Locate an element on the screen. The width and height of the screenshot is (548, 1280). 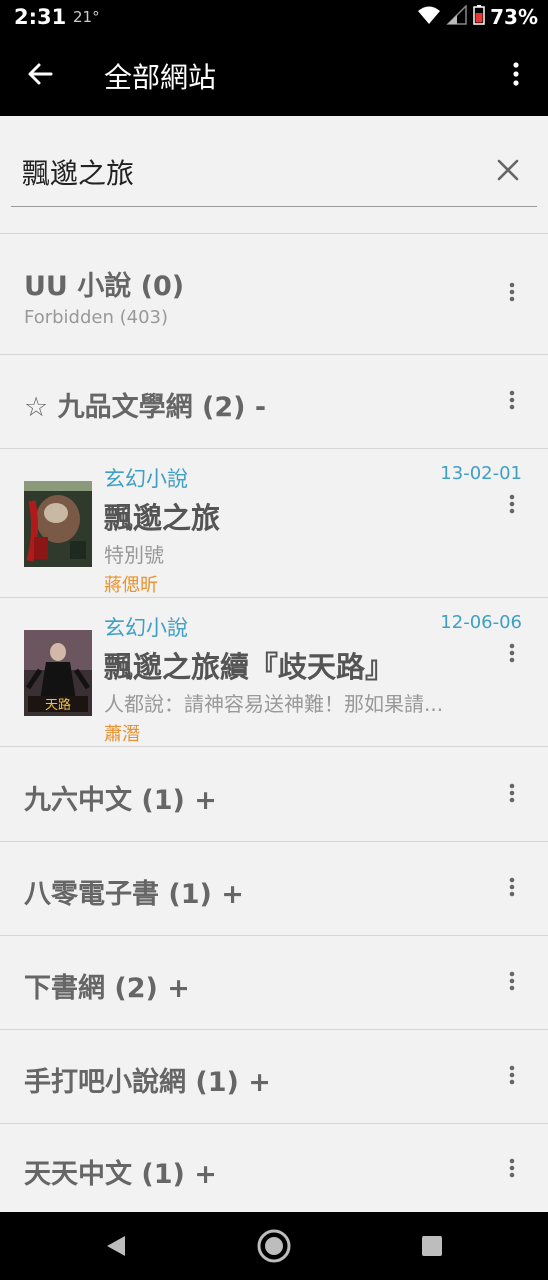
nav-recents-icon is located at coordinates (432, 1246).